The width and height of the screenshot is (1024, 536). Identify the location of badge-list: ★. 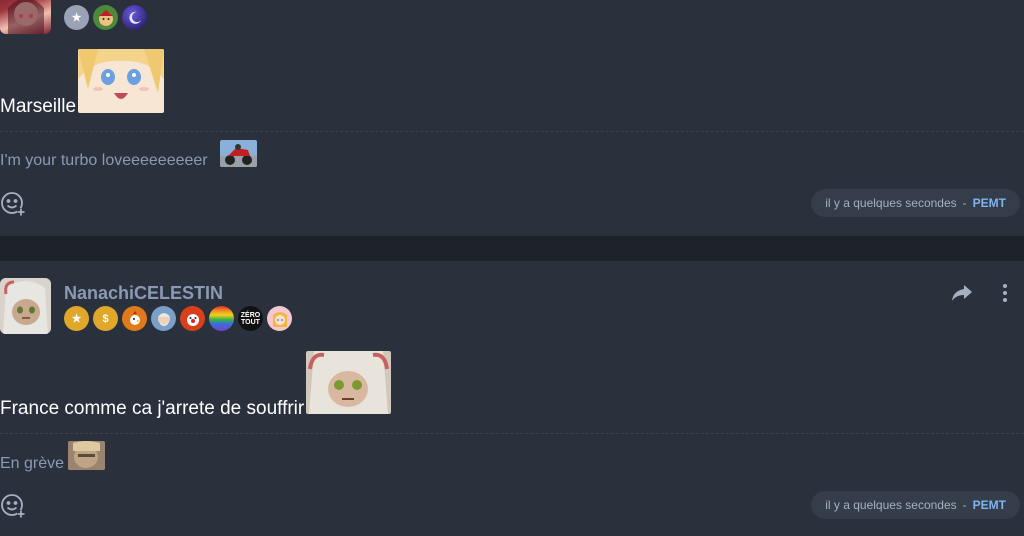
(105, 17).